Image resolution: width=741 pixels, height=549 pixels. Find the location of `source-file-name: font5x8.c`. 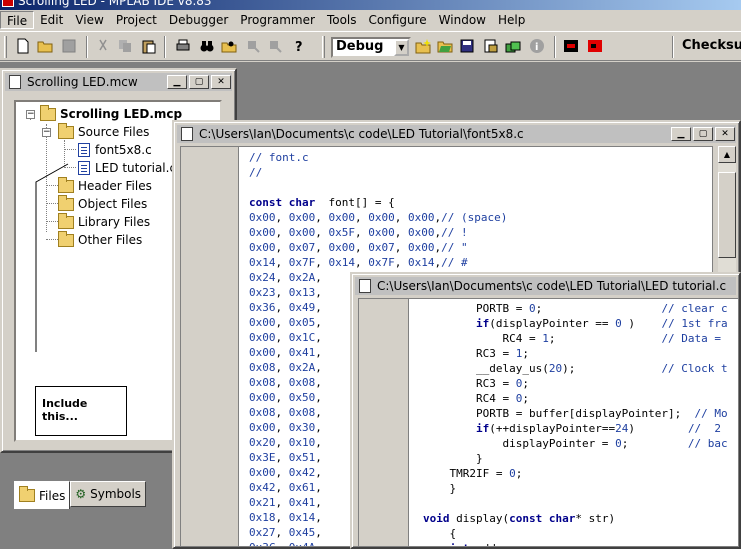

source-file-name: font5x8.c is located at coordinates (123, 150).